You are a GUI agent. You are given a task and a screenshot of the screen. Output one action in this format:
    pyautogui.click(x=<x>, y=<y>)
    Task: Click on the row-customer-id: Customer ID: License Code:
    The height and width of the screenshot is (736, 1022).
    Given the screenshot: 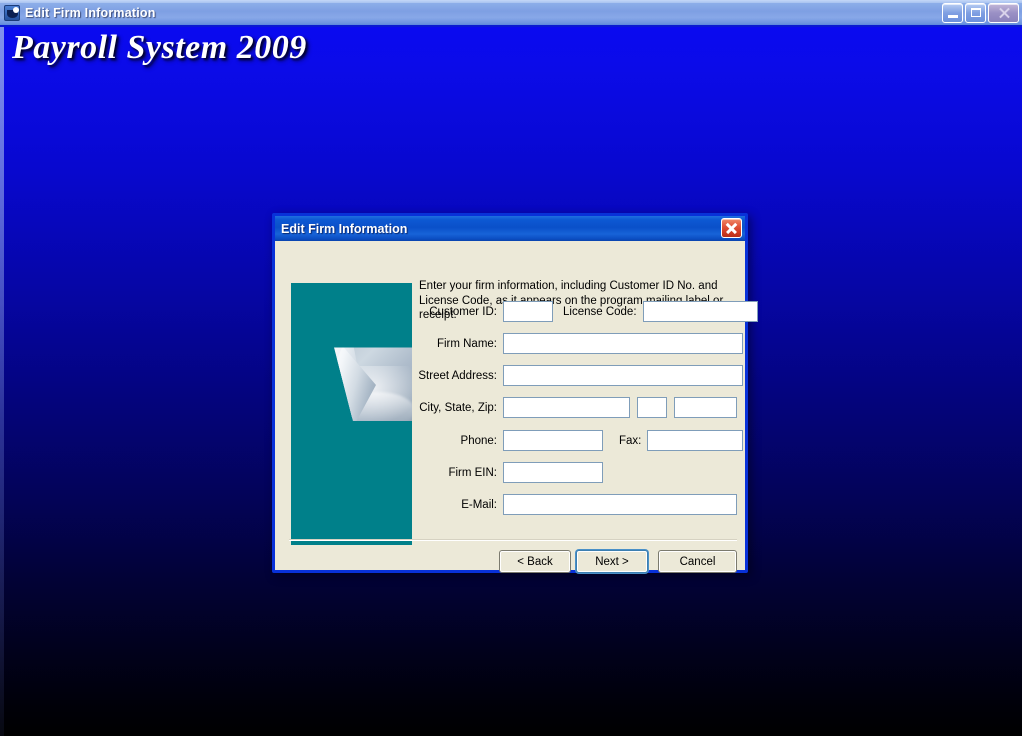 What is the action you would take?
    pyautogui.click(x=586, y=311)
    